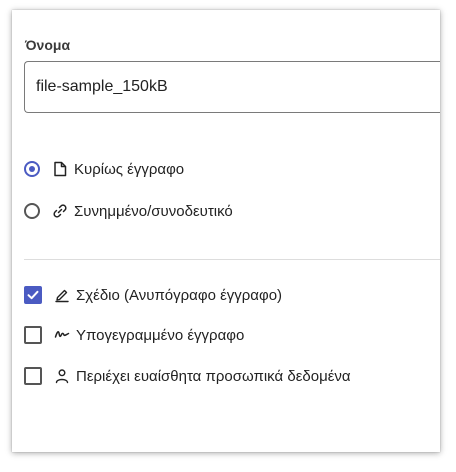 This screenshot has height=472, width=456. What do you see at coordinates (160, 335) in the screenshot?
I see `flag-label: Υπογεγραμμένο έγγραφο` at bounding box center [160, 335].